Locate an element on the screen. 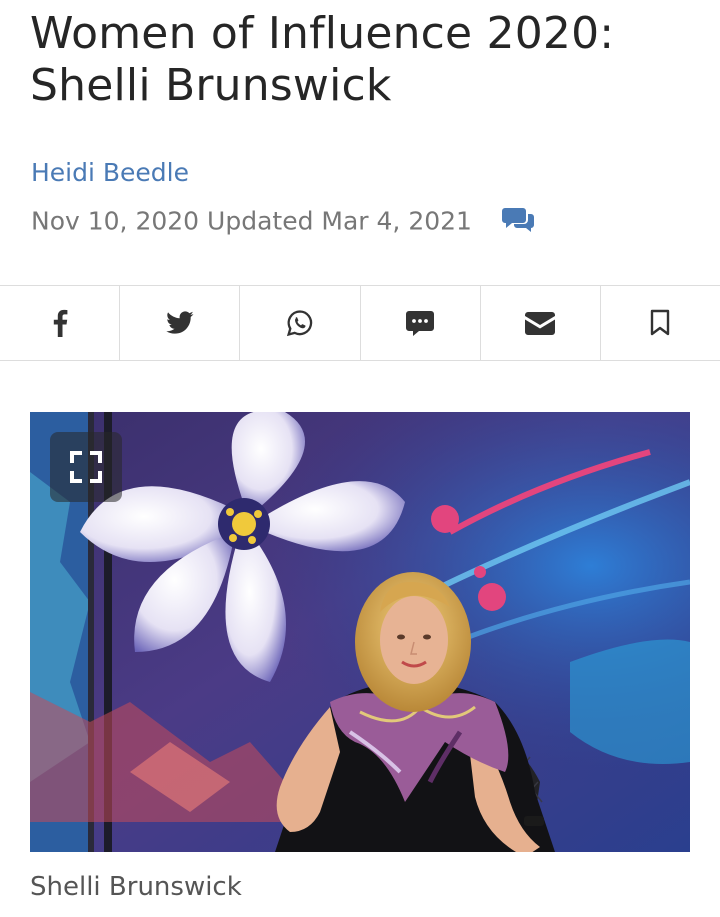 The width and height of the screenshot is (720, 917). bookmark-button is located at coordinates (660, 323).